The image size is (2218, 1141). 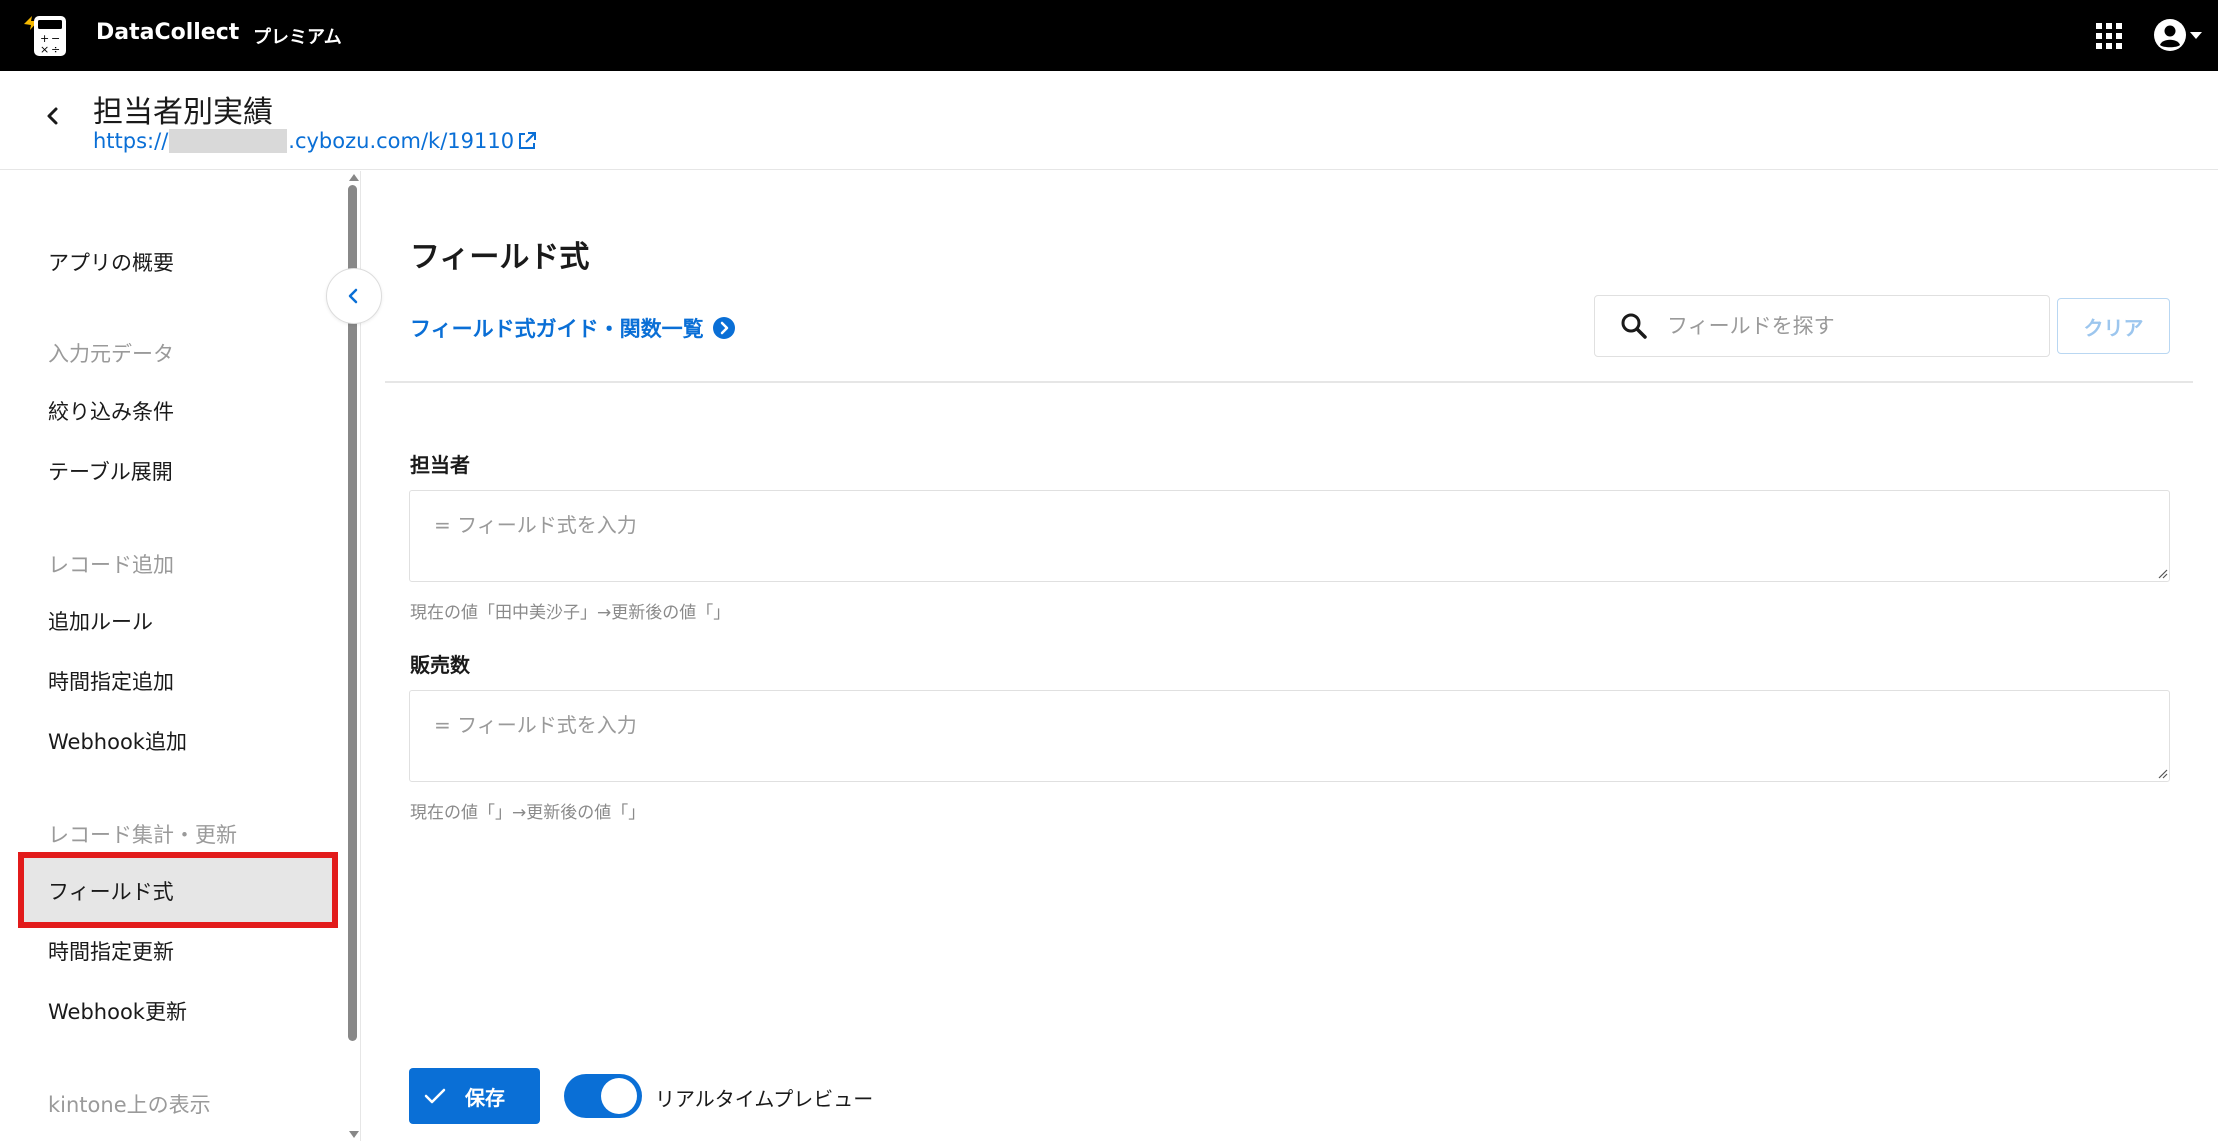 I want to click on sidebar-item-webhook-update: Webhook更新, so click(x=117, y=1011).